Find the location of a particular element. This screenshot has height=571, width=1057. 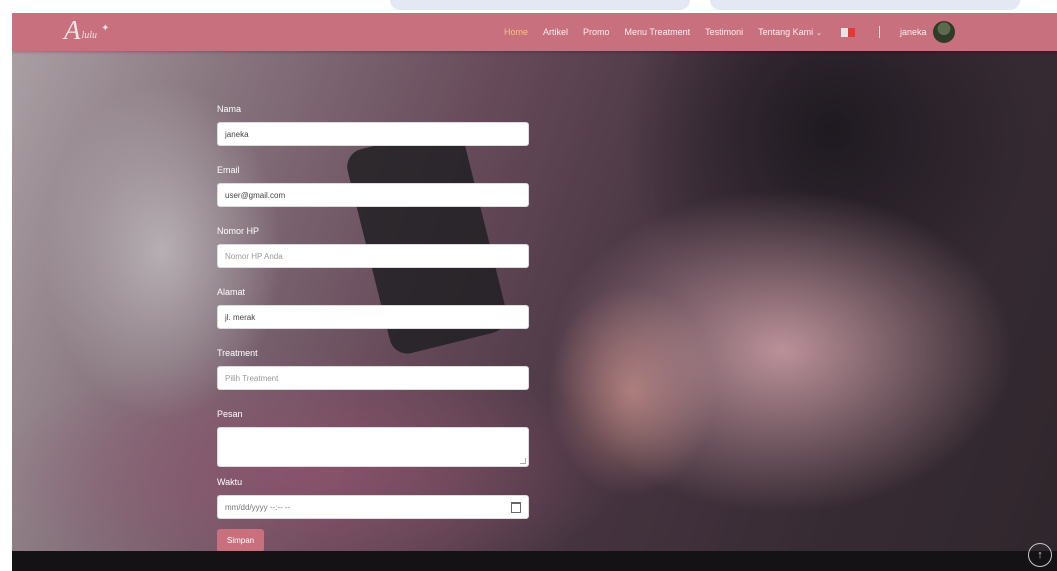

nama-label: Nama is located at coordinates (229, 109).